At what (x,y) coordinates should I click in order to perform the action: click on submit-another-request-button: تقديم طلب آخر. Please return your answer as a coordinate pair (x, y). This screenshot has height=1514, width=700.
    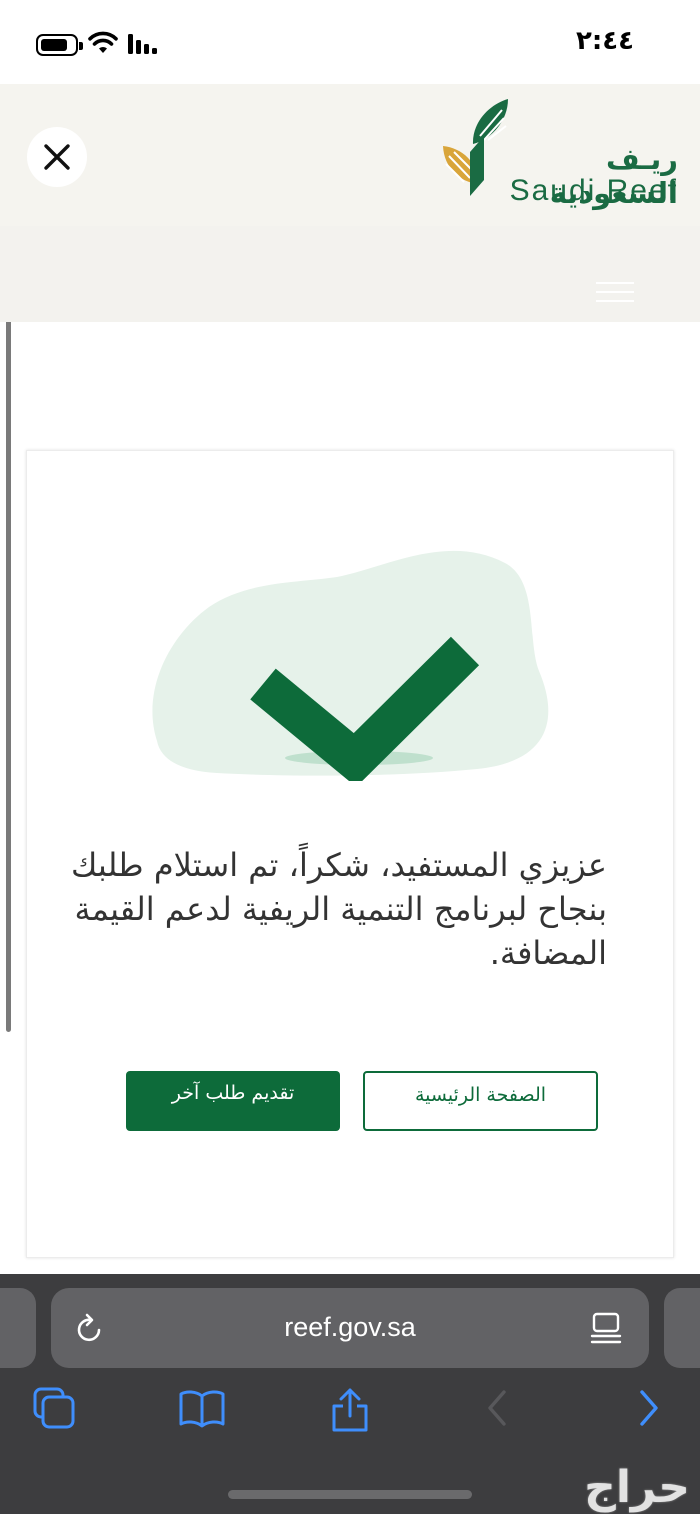
    Looking at the image, I should click on (233, 1101).